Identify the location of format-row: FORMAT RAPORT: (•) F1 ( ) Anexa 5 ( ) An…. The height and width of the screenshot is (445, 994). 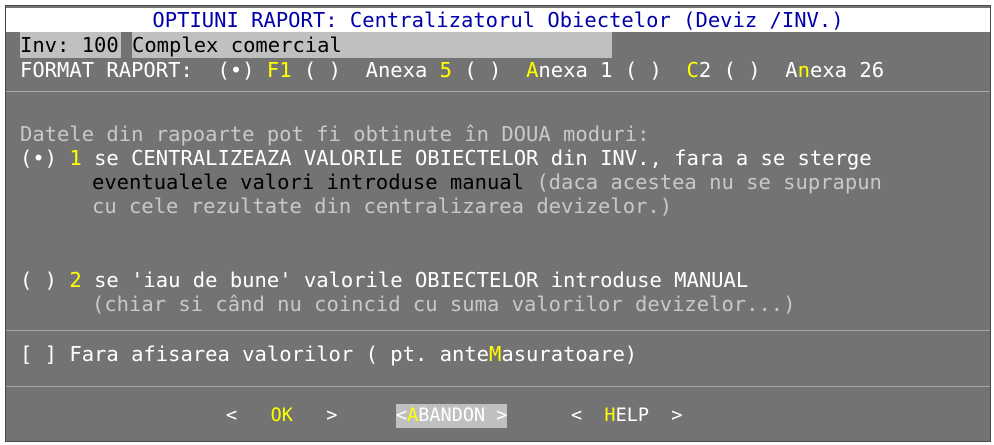
(452, 70).